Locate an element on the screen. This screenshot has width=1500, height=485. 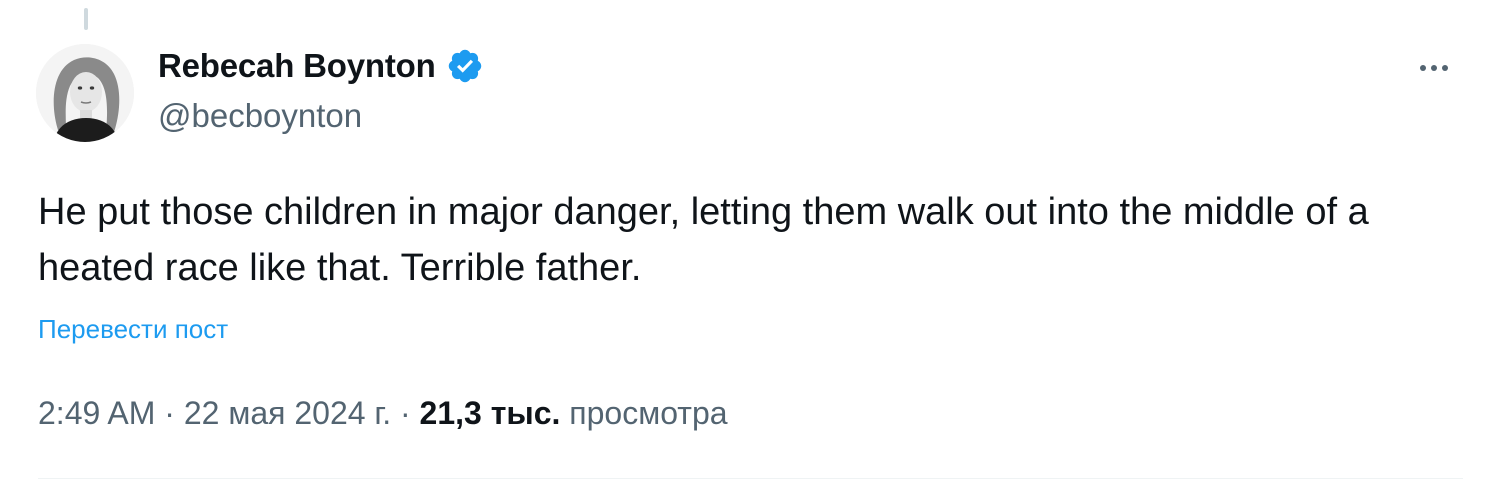
thread-connector-line is located at coordinates (86, 19).